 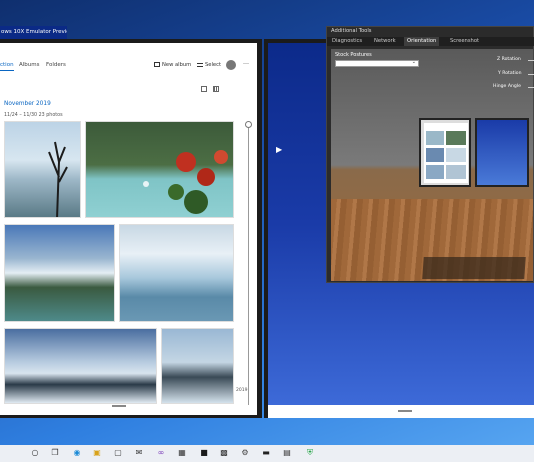 I want to click on z-rotation-slider, so click(x=531, y=60).